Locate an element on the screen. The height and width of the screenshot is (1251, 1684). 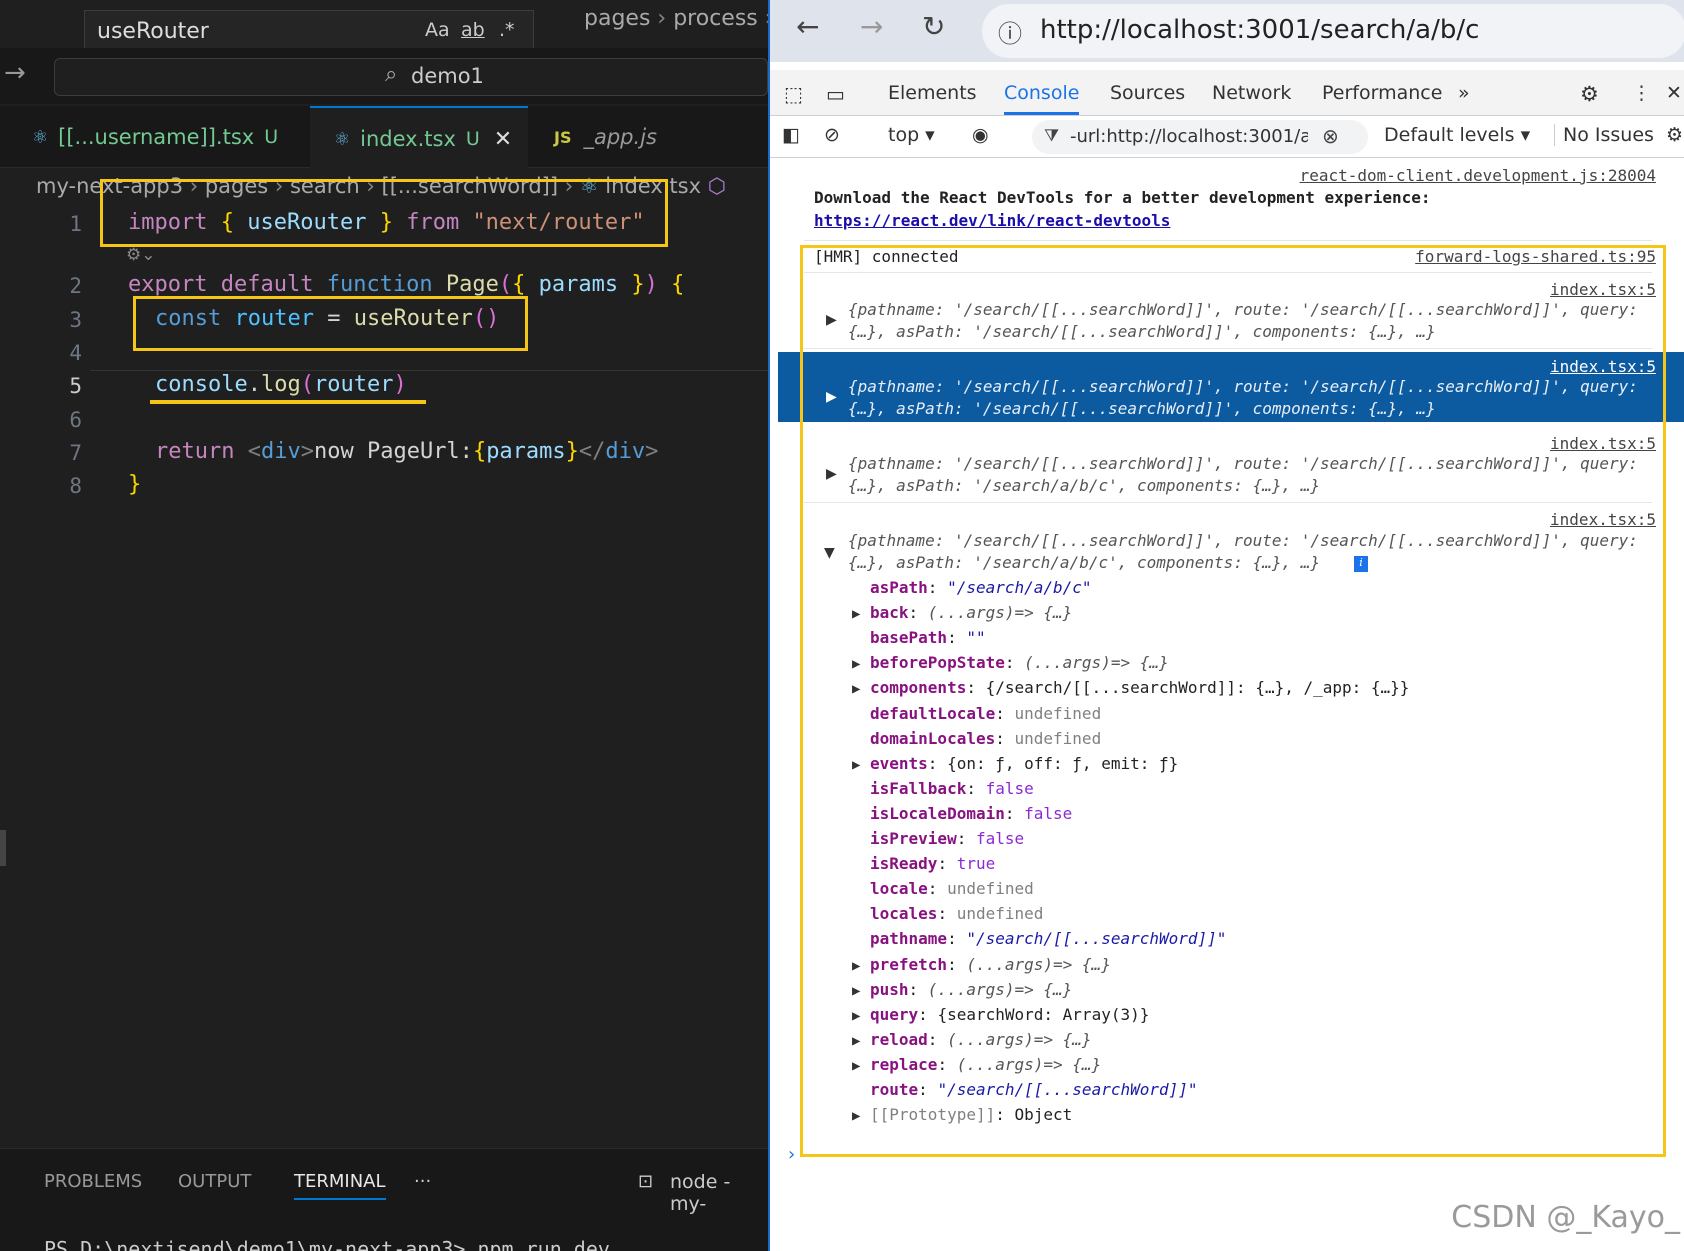
tab-output: OUTPUT is located at coordinates (214, 1181).